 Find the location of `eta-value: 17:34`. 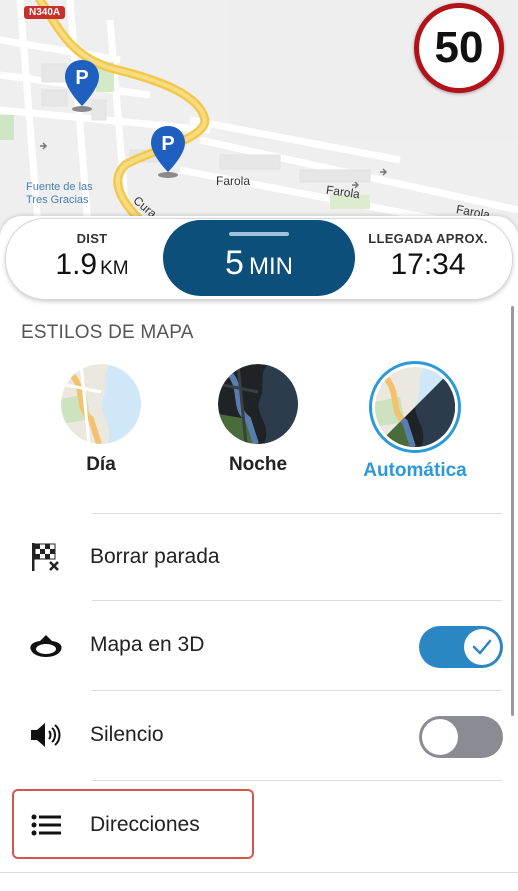

eta-value: 17:34 is located at coordinates (428, 264).